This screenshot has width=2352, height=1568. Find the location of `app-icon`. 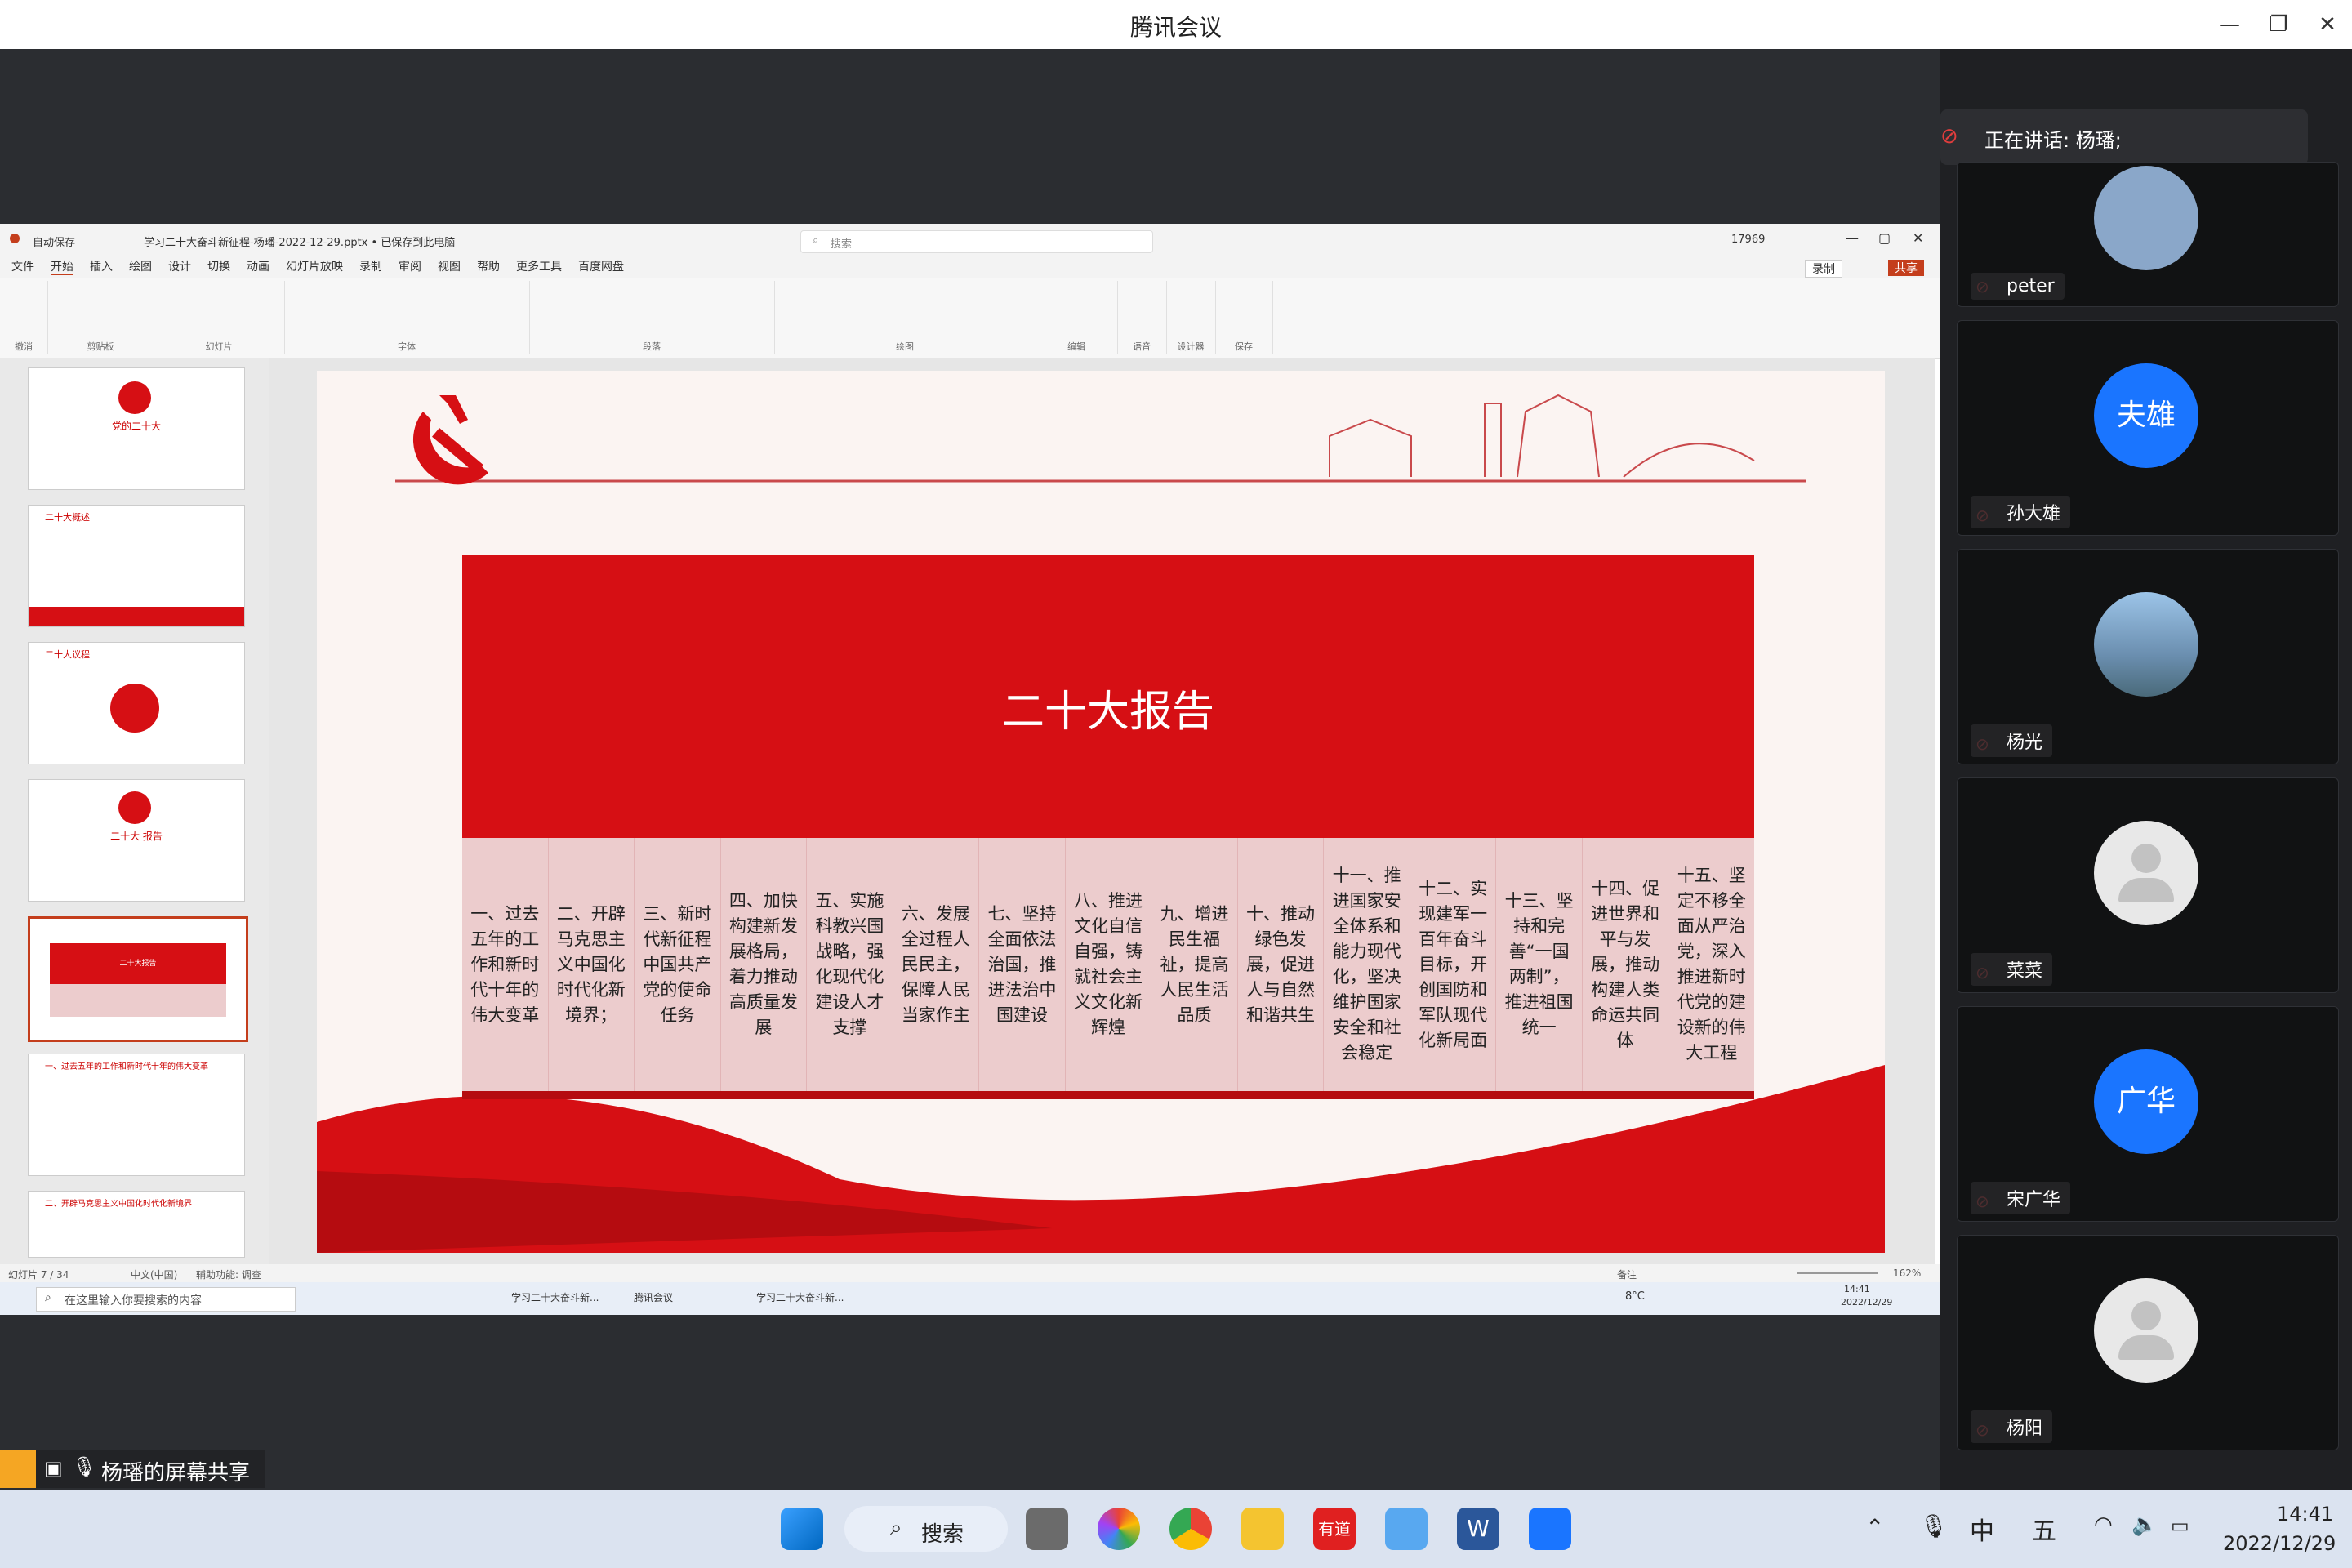

app-icon is located at coordinates (1406, 1529).